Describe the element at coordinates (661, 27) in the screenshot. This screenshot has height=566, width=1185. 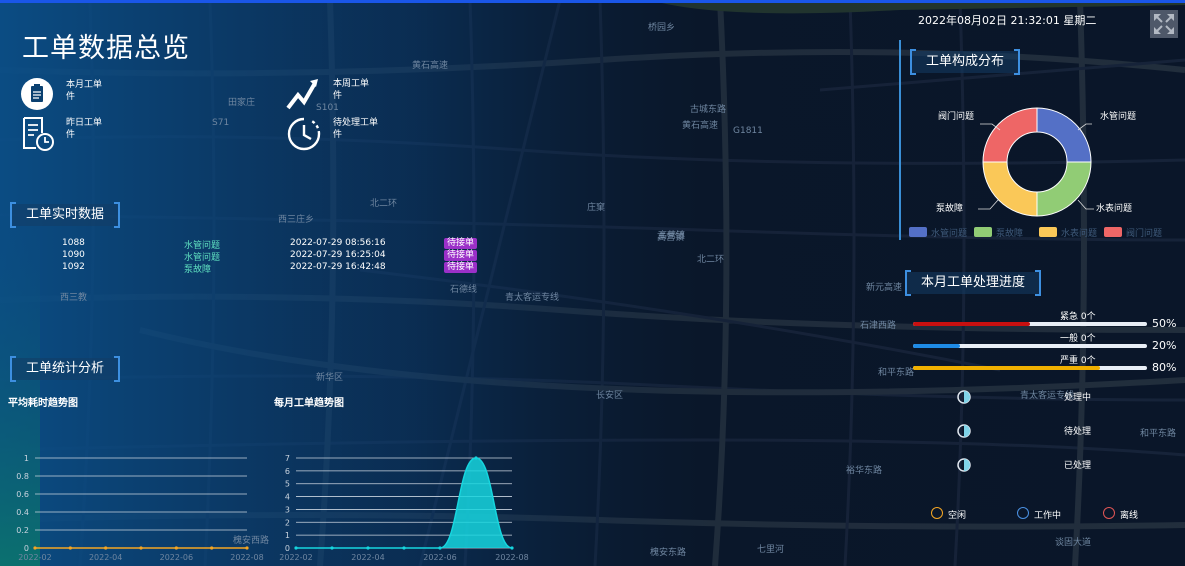
I see `map-label: 桥园乡` at that location.